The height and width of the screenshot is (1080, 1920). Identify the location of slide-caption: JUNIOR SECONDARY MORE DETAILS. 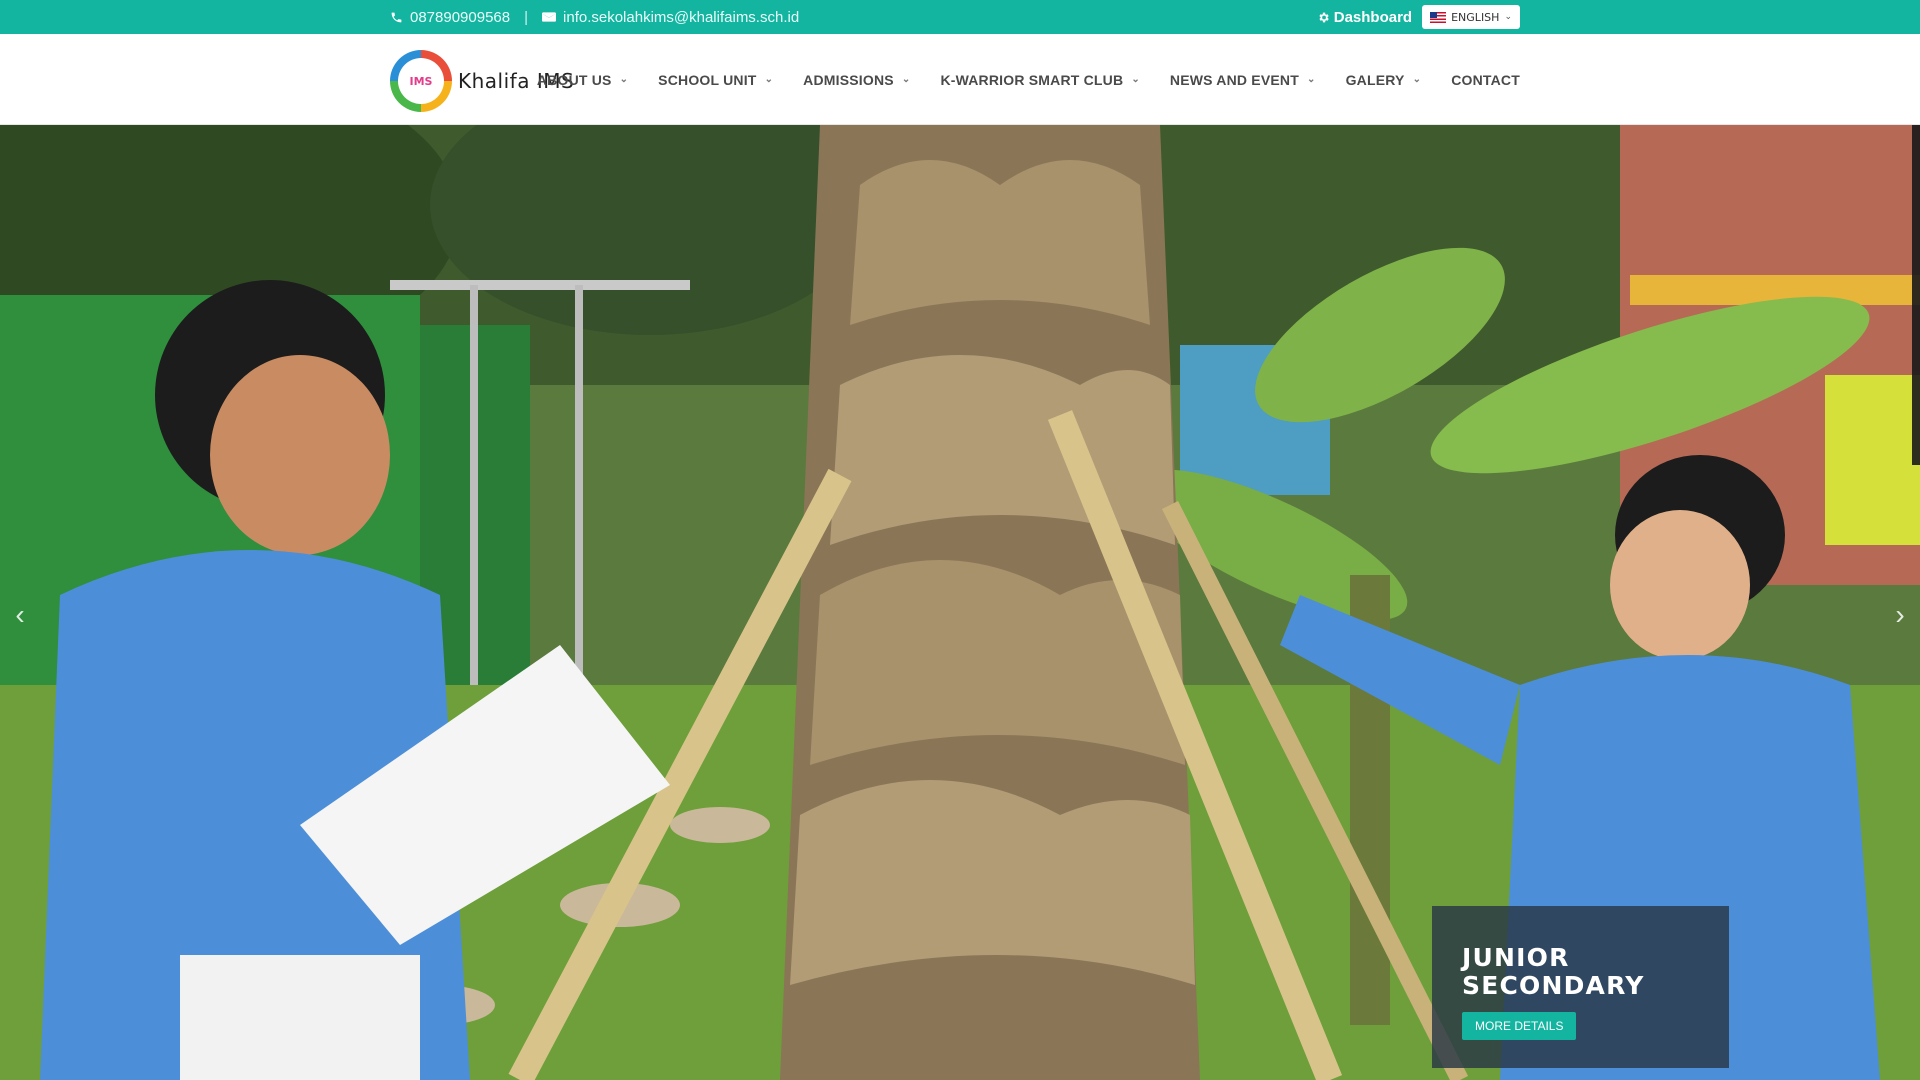
(1580, 987).